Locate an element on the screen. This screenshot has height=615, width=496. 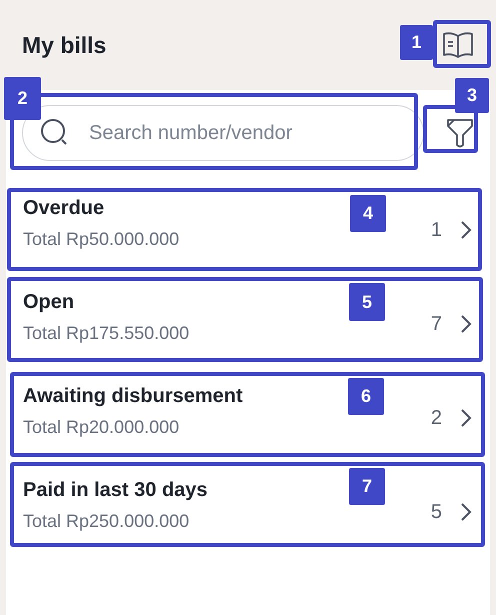
bill-count: 1 is located at coordinates (436, 230).